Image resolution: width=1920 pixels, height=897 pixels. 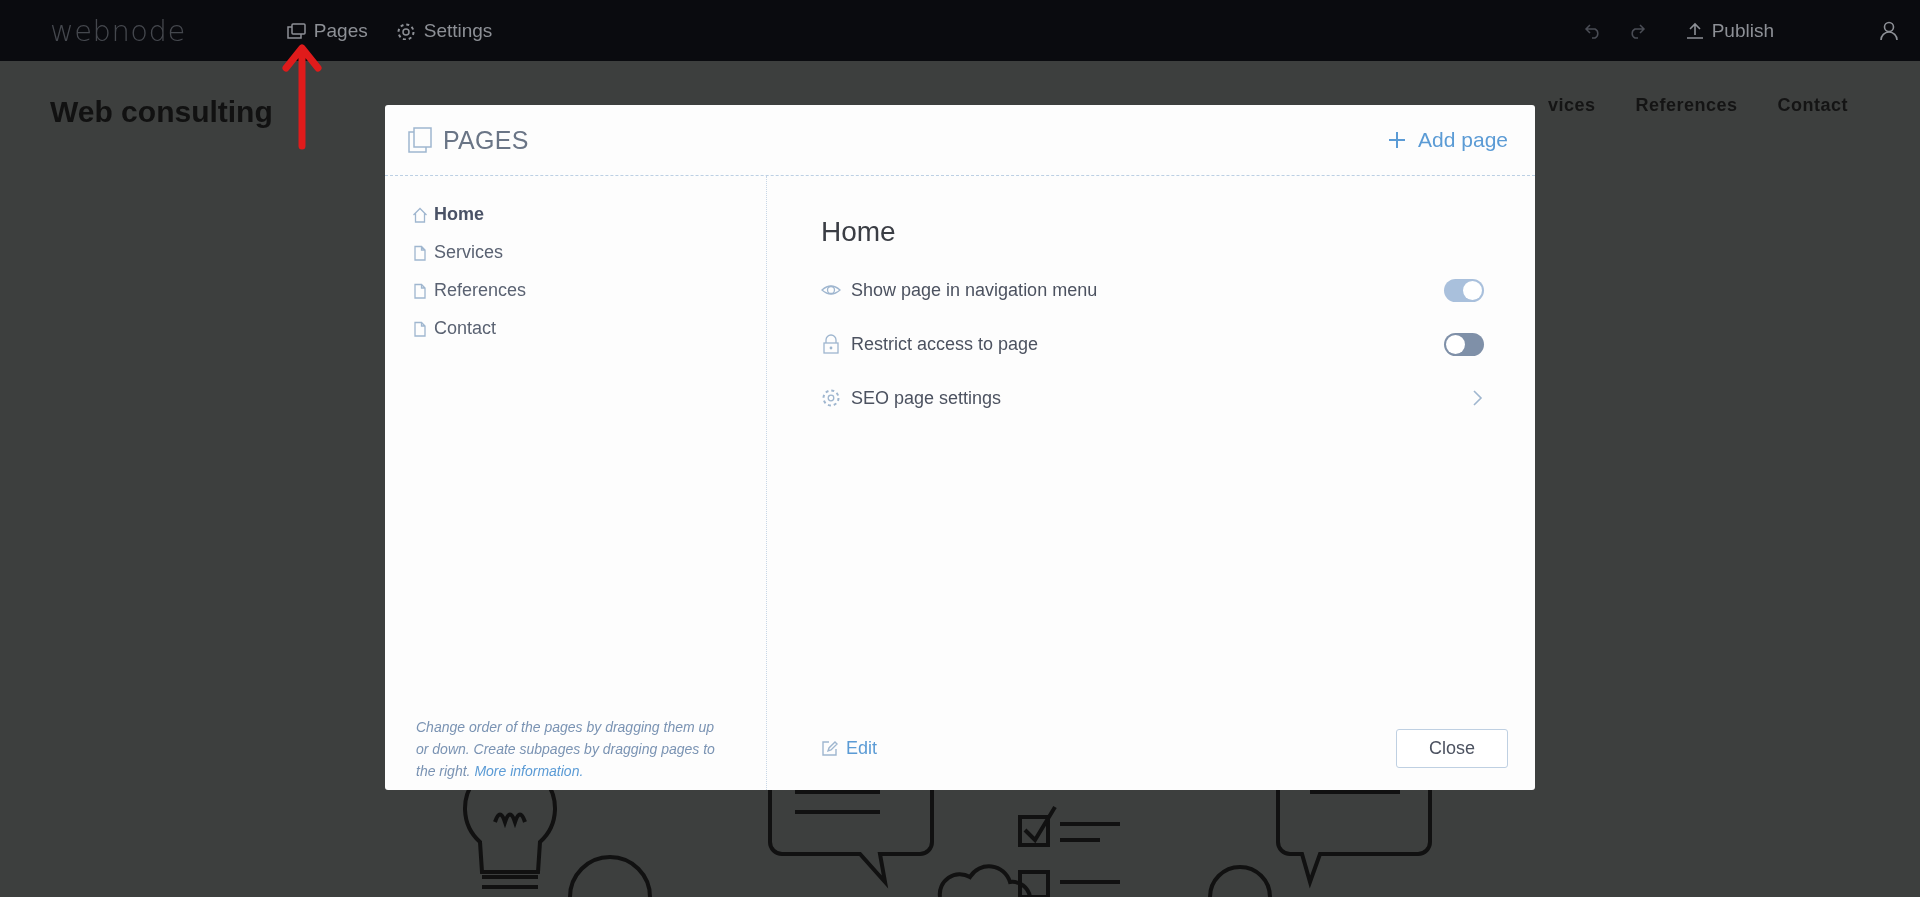 I want to click on page-title: Home, so click(x=859, y=232).